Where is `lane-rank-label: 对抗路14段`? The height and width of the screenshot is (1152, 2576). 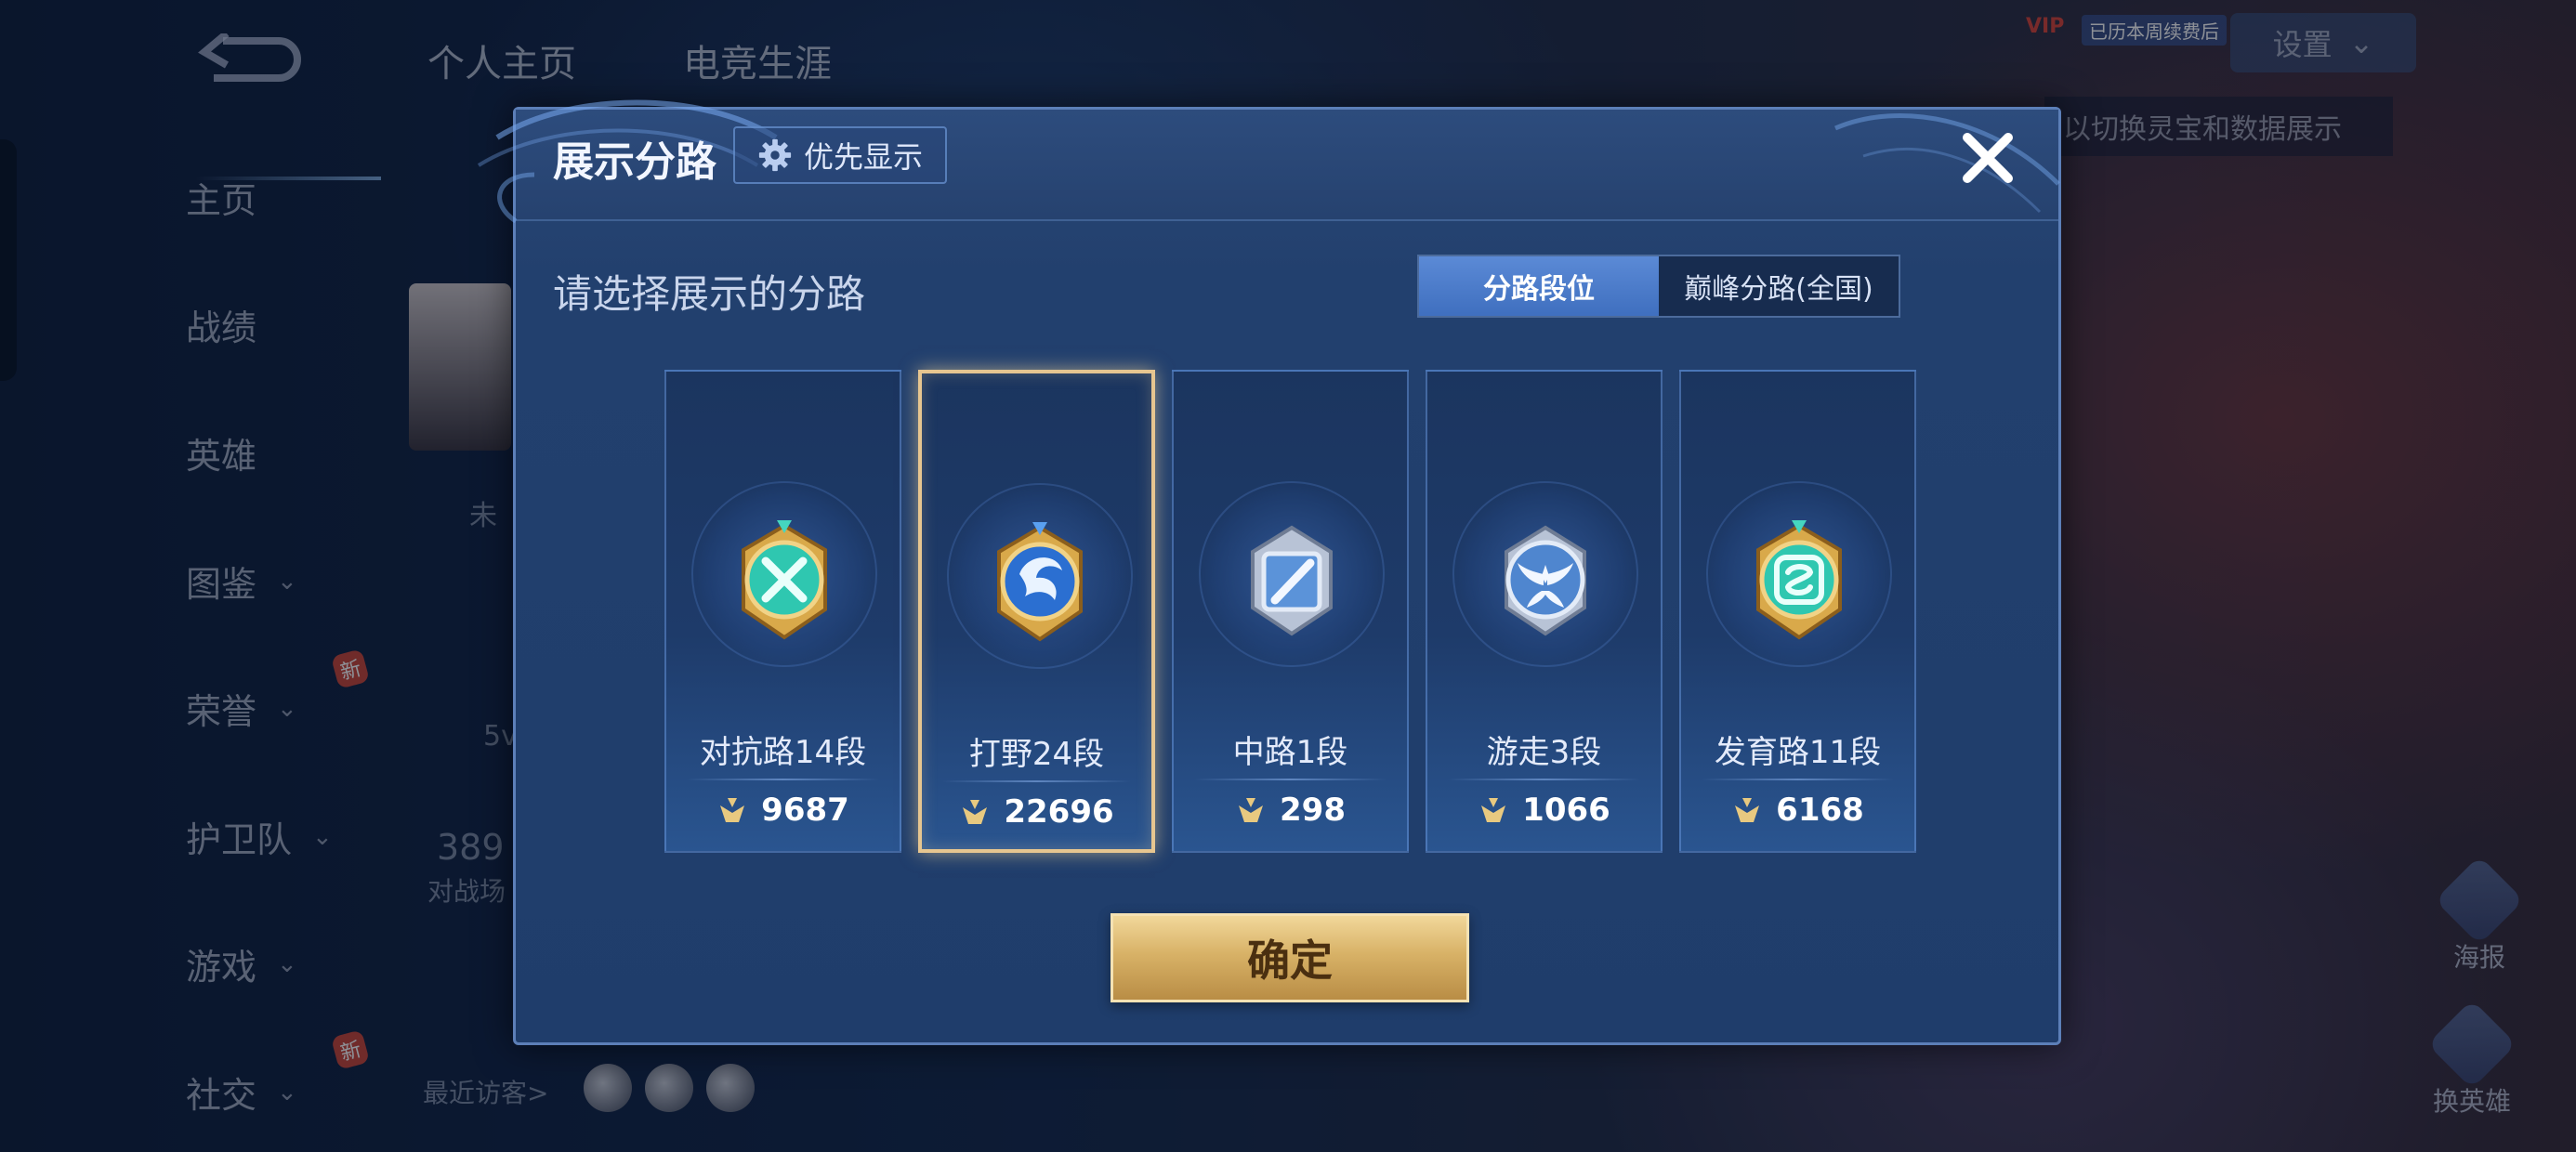
lane-rank-label: 对抗路14段 is located at coordinates (783, 752).